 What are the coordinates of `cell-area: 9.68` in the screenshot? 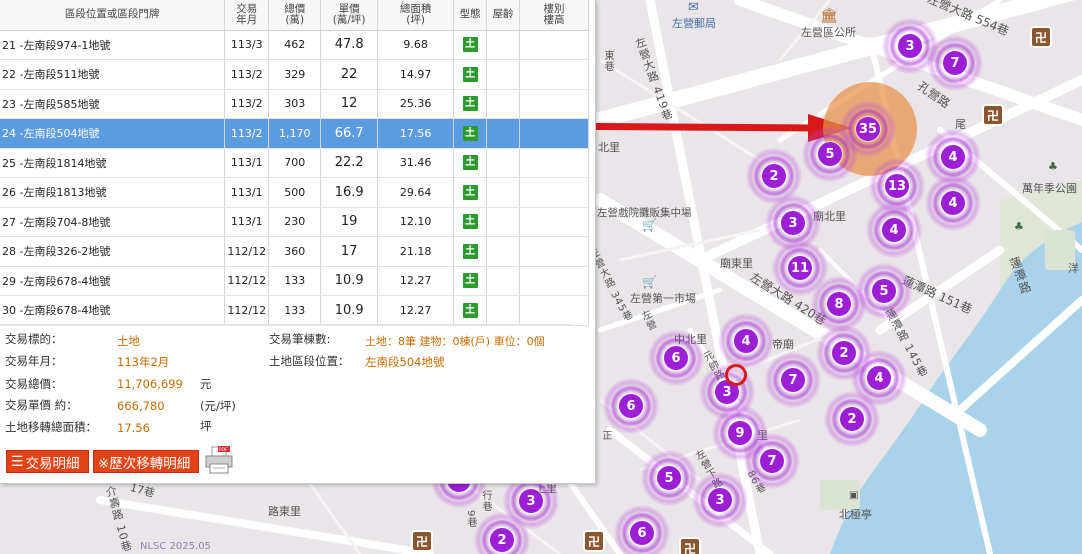 It's located at (416, 45).